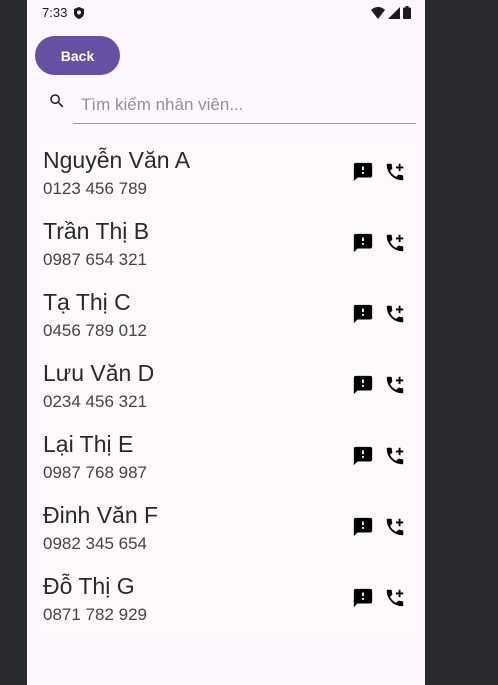 The image size is (498, 685). I want to click on status-bar: 7:33, so click(226, 13).